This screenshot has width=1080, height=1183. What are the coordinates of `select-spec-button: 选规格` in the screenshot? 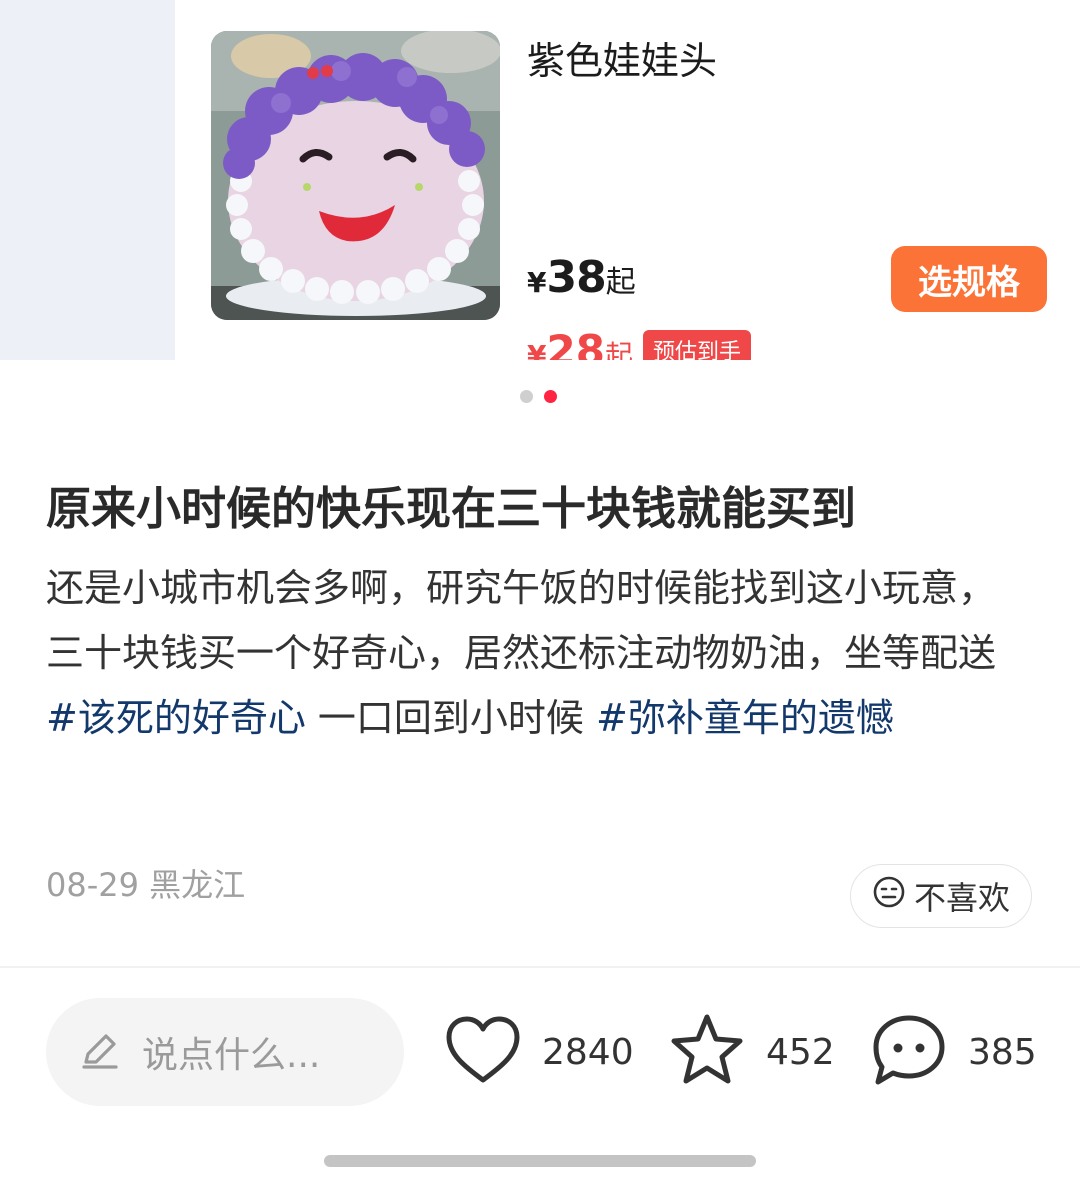 It's located at (969, 279).